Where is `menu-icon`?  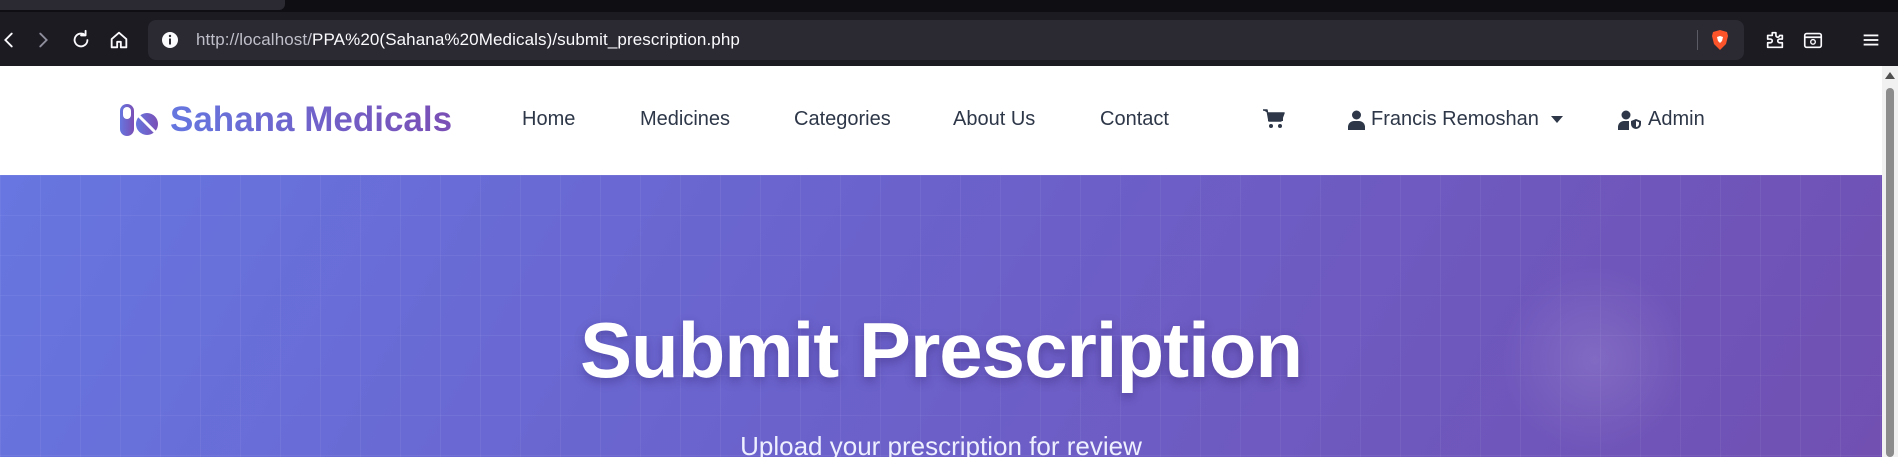 menu-icon is located at coordinates (1871, 40).